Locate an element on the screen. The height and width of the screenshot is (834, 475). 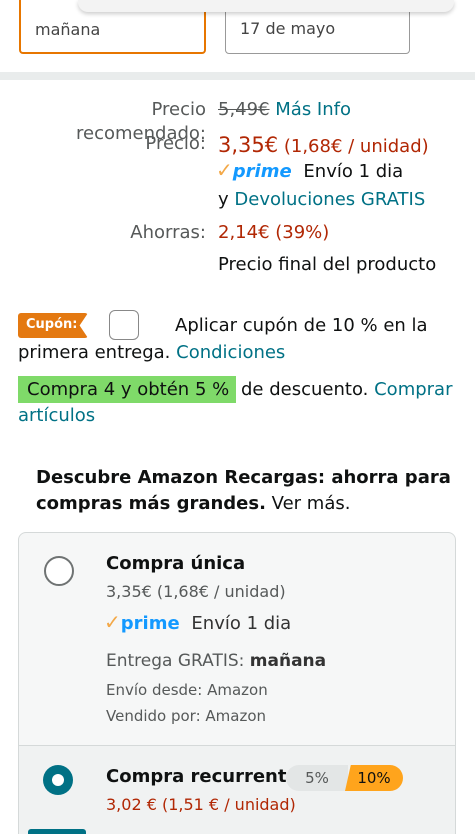
returns-prefix: y is located at coordinates (223, 199).